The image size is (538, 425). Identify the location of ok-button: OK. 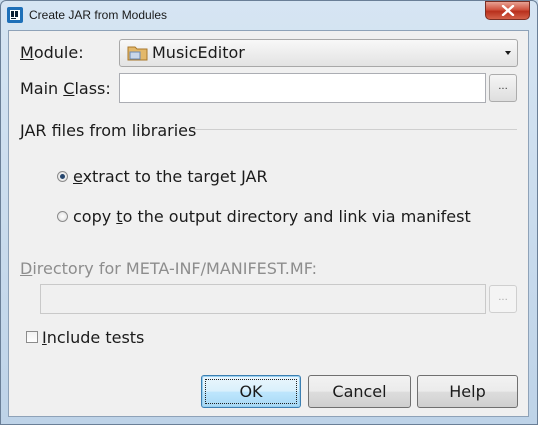
(251, 391).